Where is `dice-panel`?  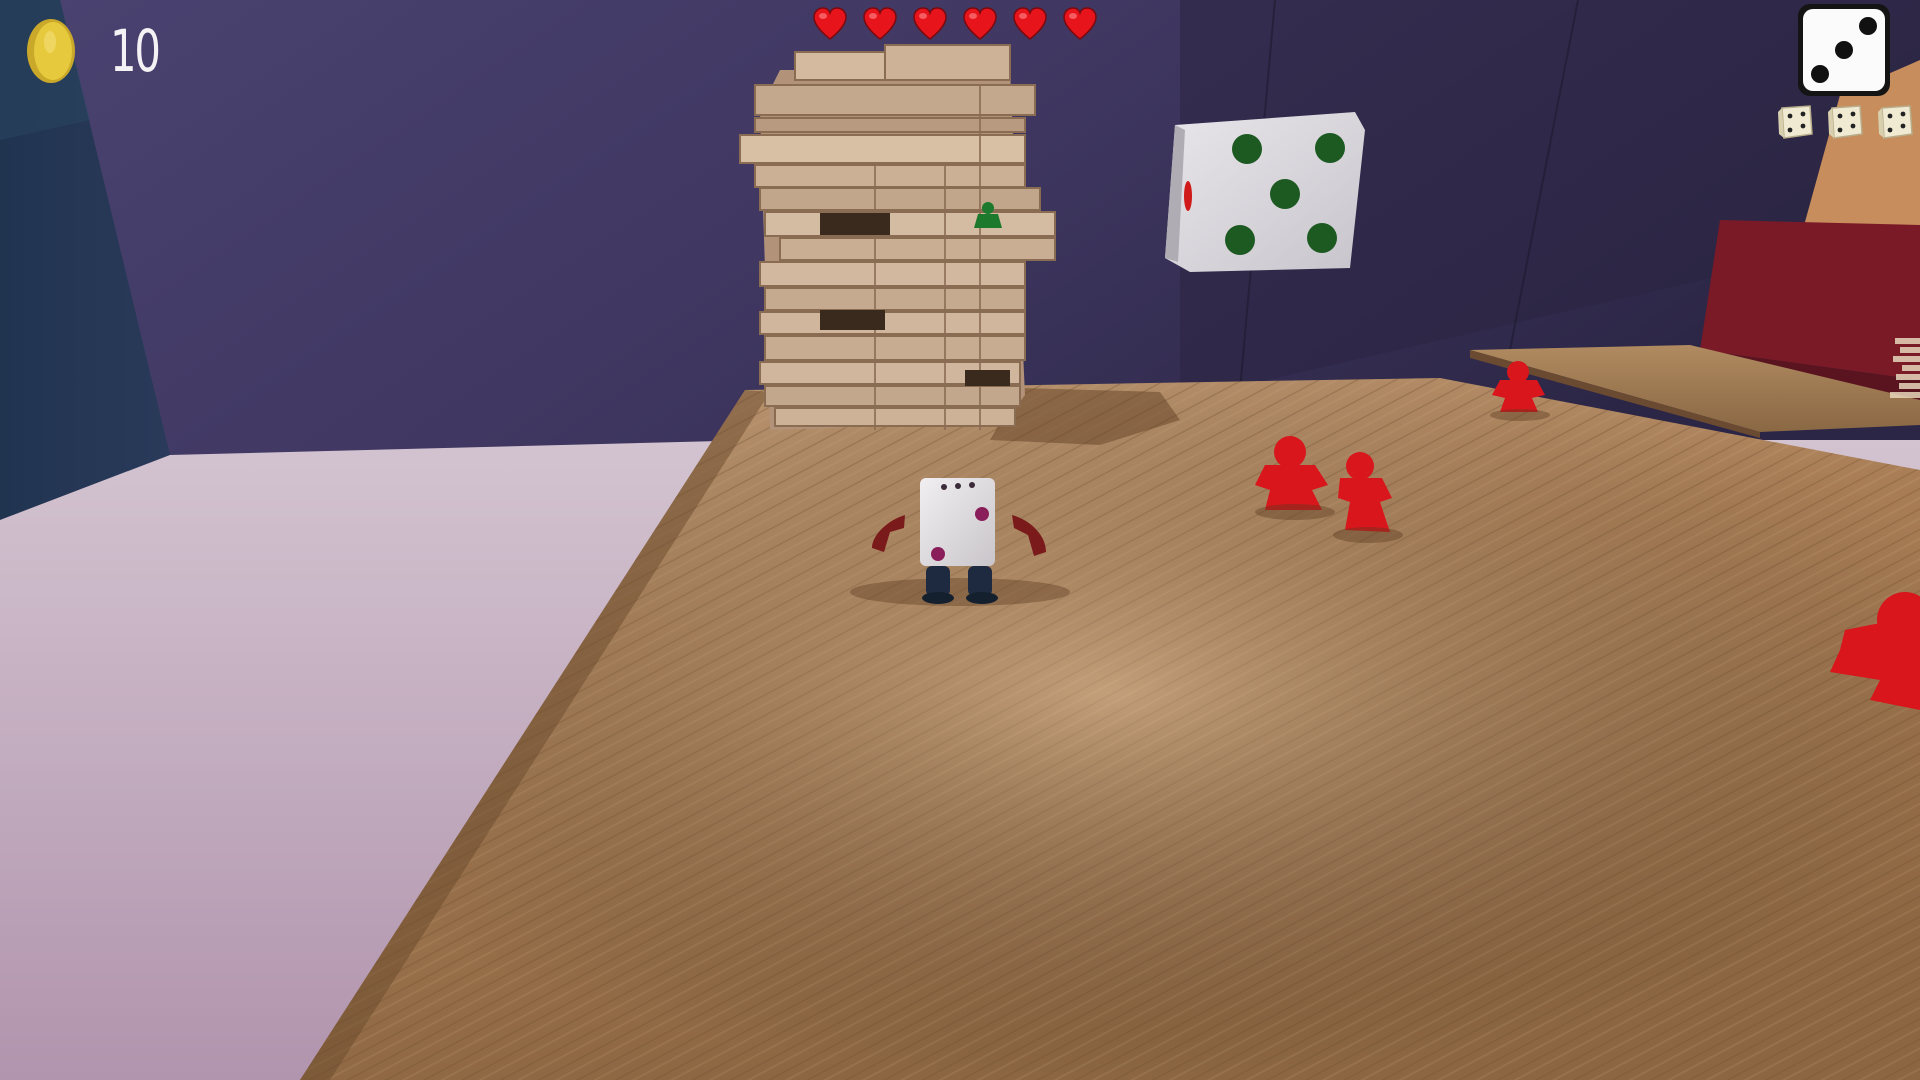 dice-panel is located at coordinates (1844, 75).